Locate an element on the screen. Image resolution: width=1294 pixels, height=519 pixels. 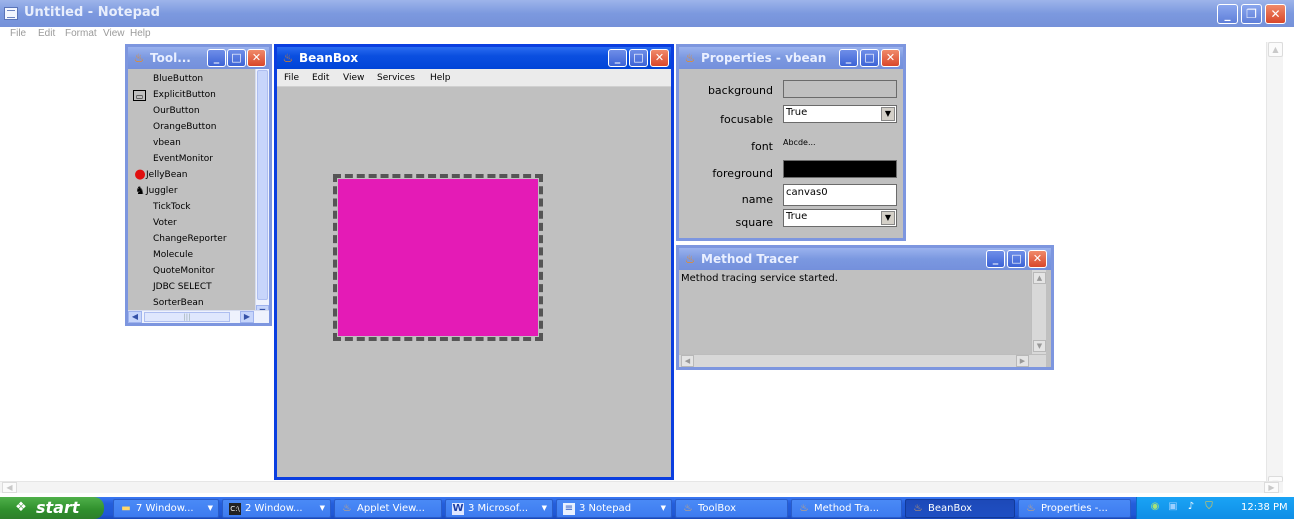
notepad-vertical-scrollbar: ▲ ▼ is located at coordinates (1274, 267).